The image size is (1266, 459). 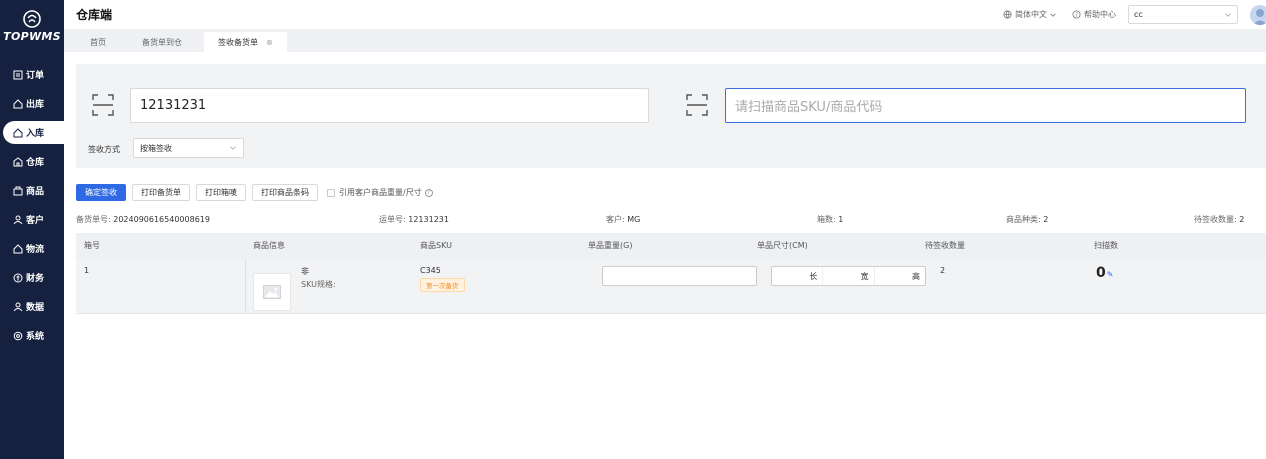 What do you see at coordinates (35, 250) in the screenshot?
I see `sidebar-item-label: 物流` at bounding box center [35, 250].